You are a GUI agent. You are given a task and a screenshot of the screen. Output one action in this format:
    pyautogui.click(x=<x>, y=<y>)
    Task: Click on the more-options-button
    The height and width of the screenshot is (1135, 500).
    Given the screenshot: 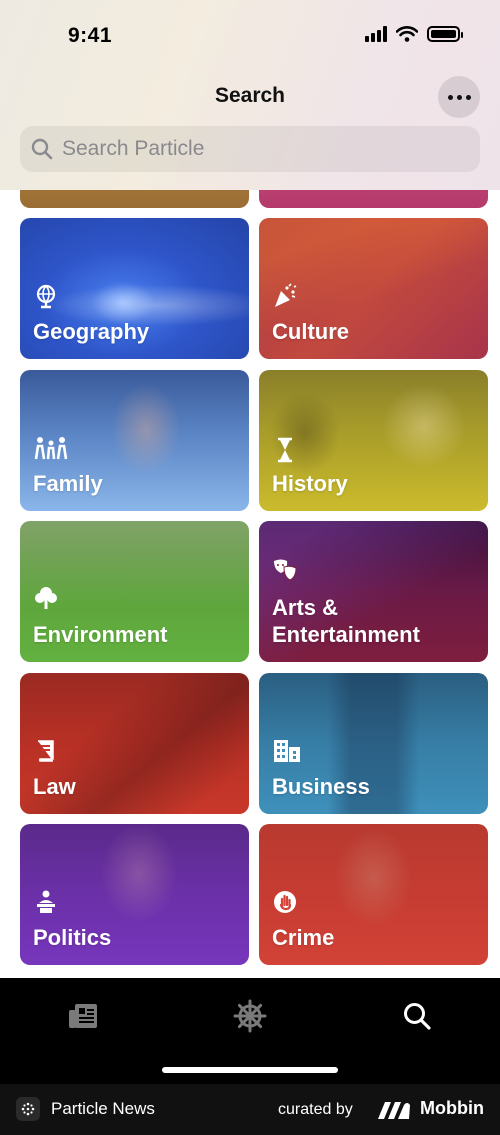 What is the action you would take?
    pyautogui.click(x=459, y=97)
    